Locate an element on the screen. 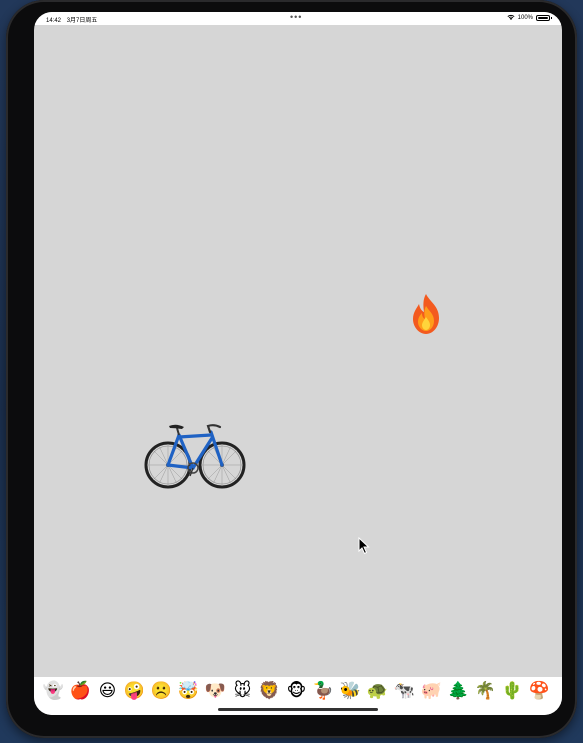  emoji-tray-item-mouse: 🐭 is located at coordinates (242, 691).